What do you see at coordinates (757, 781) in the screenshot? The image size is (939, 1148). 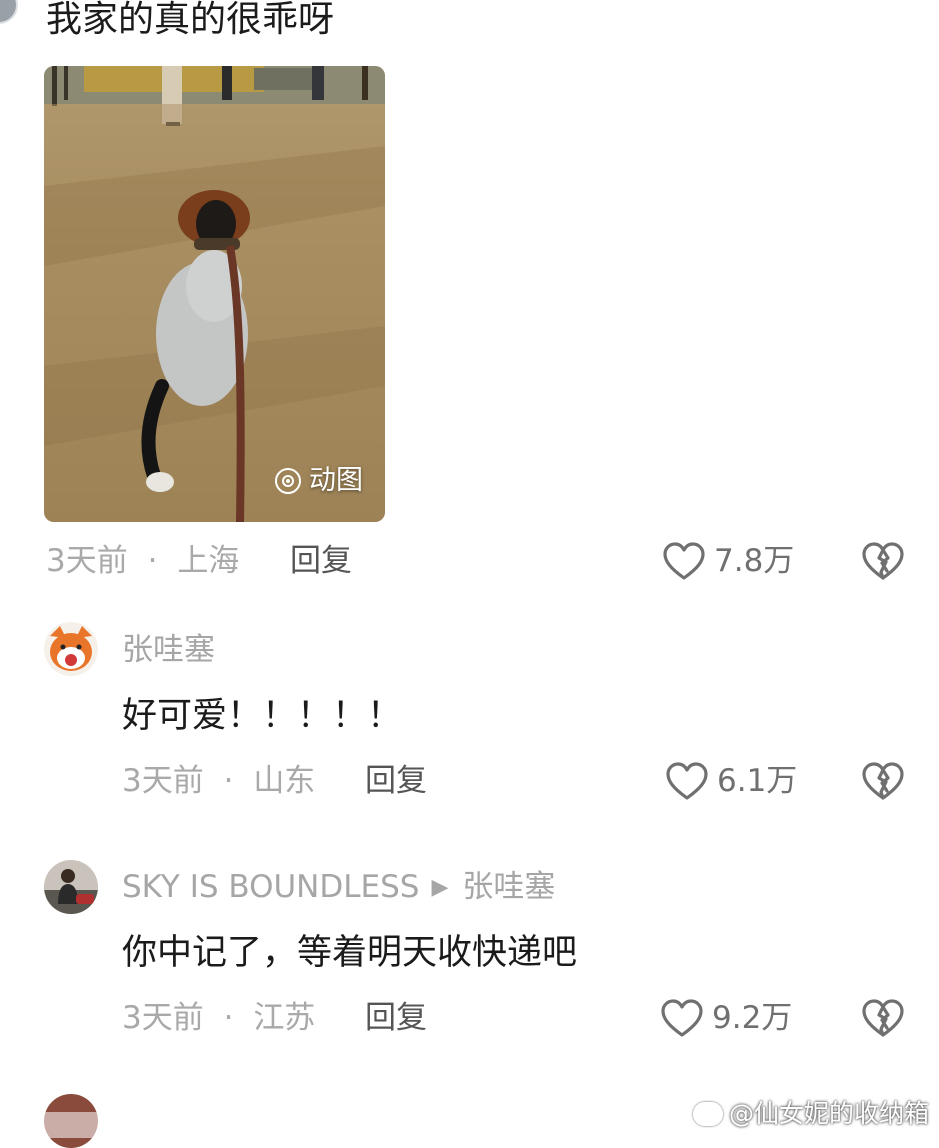 I see `like-count: 6.1万` at bounding box center [757, 781].